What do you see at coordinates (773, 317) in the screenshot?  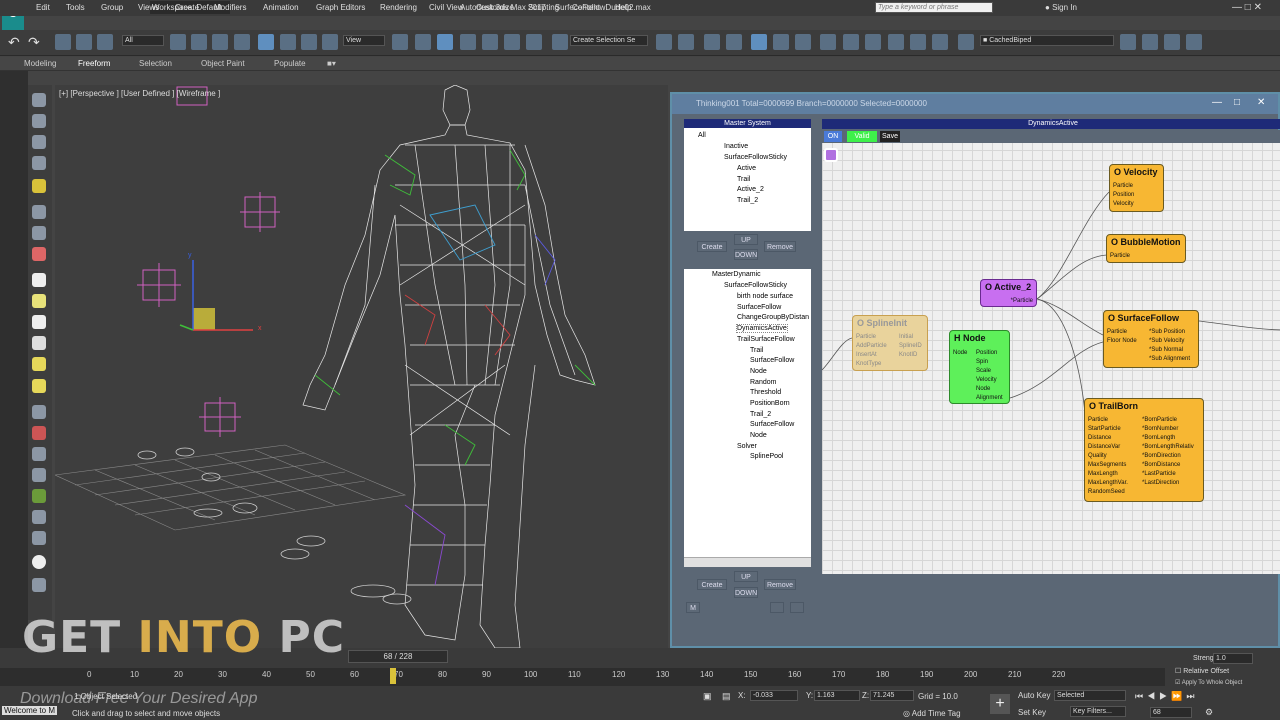 I see `tree-item: ChangeGroupByDistan` at bounding box center [773, 317].